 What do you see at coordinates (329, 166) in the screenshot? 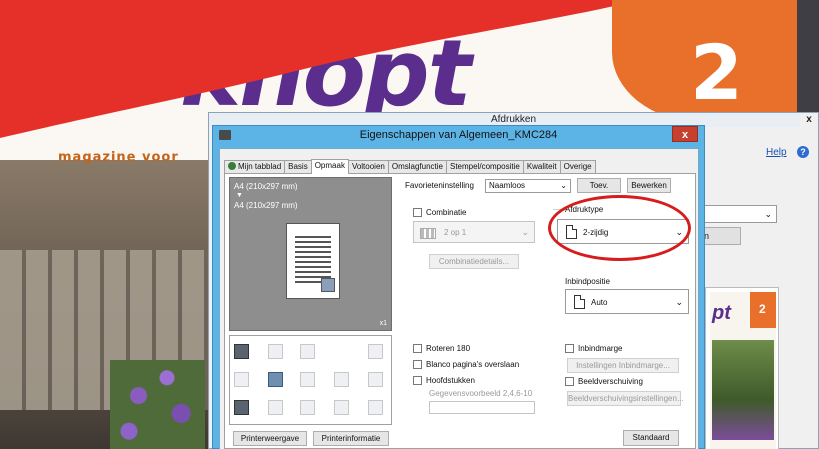
I see `tab-opmaak: Opmaak` at bounding box center [329, 166].